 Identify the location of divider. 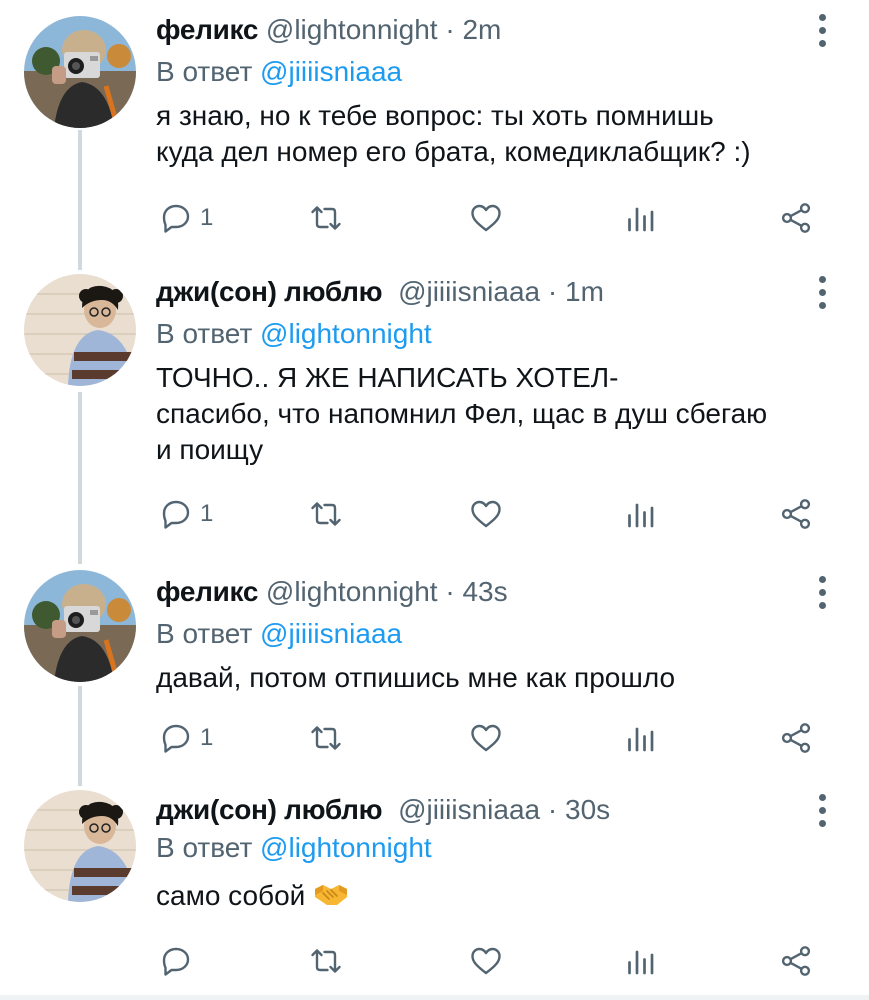
(434, 997).